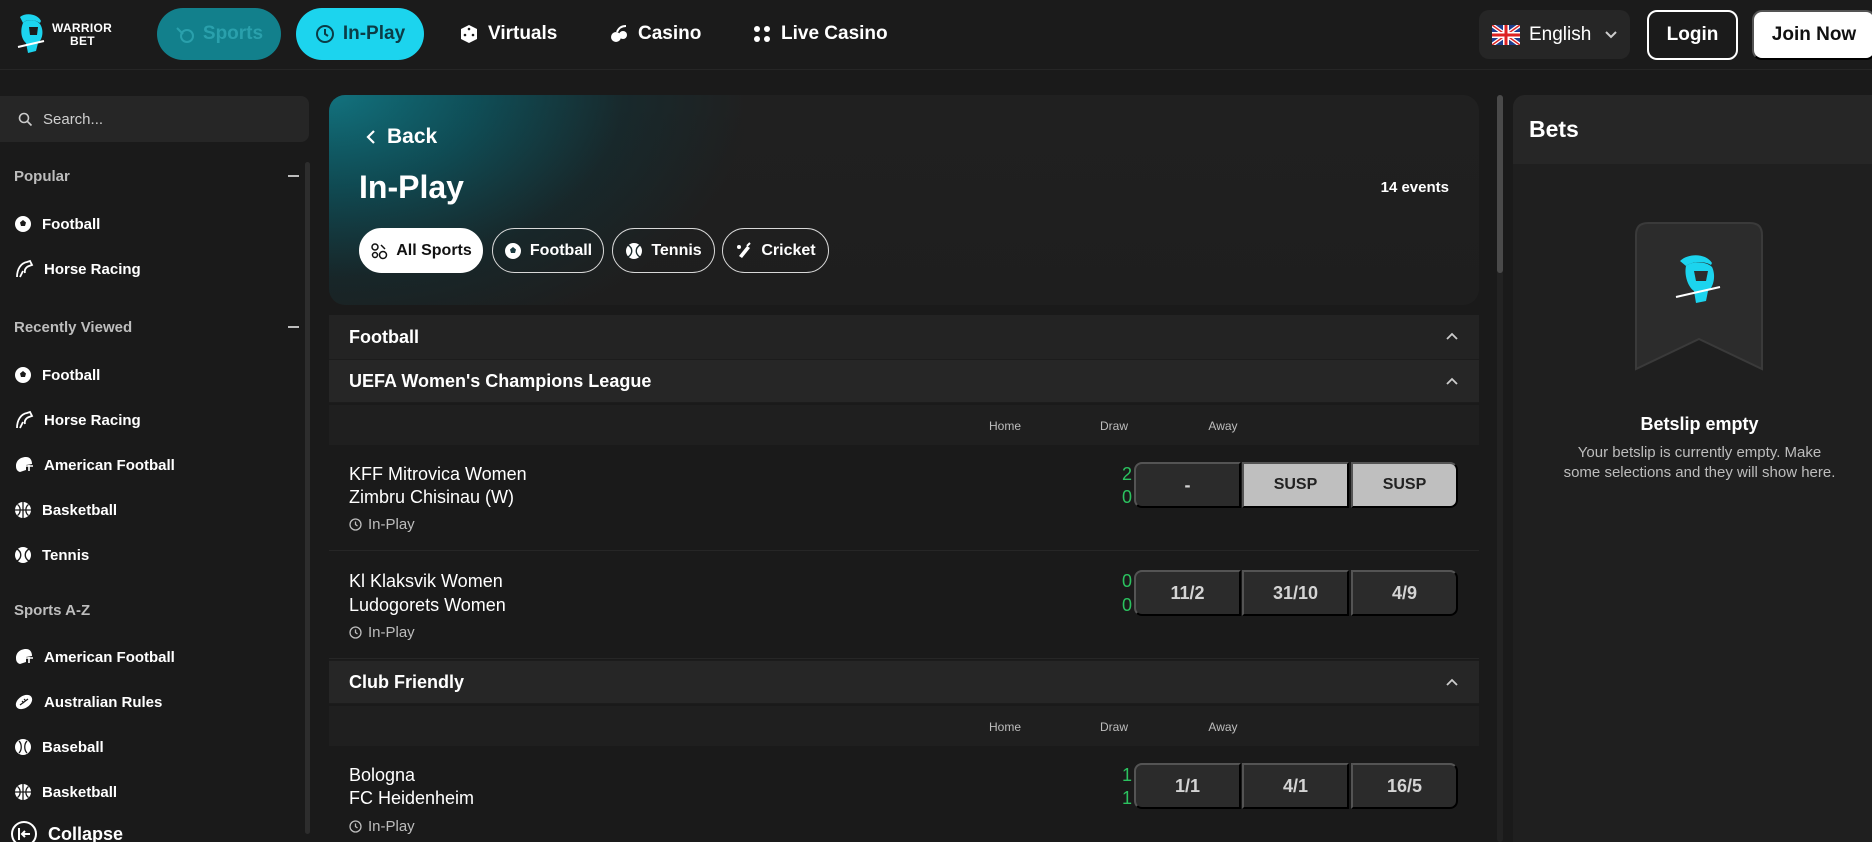 The width and height of the screenshot is (1872, 842). What do you see at coordinates (1187, 485) in the screenshot?
I see `odds-home-button: -` at bounding box center [1187, 485].